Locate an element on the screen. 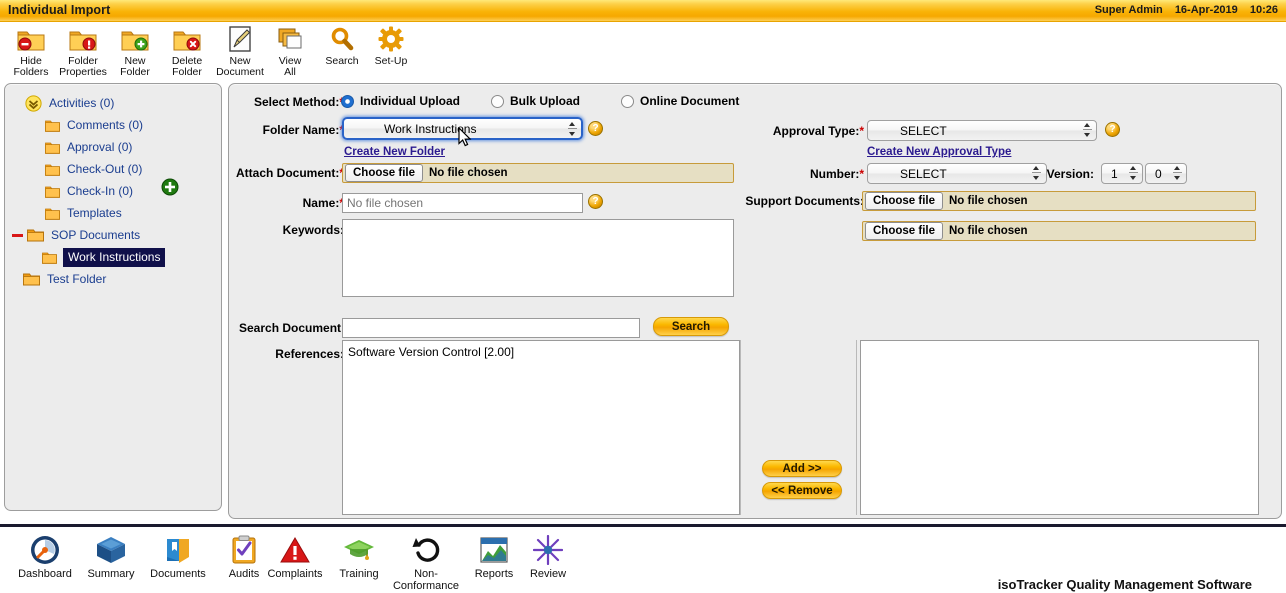 The width and height of the screenshot is (1286, 593). support-document-file-field-2: Choose file No file chosen is located at coordinates (1059, 231).